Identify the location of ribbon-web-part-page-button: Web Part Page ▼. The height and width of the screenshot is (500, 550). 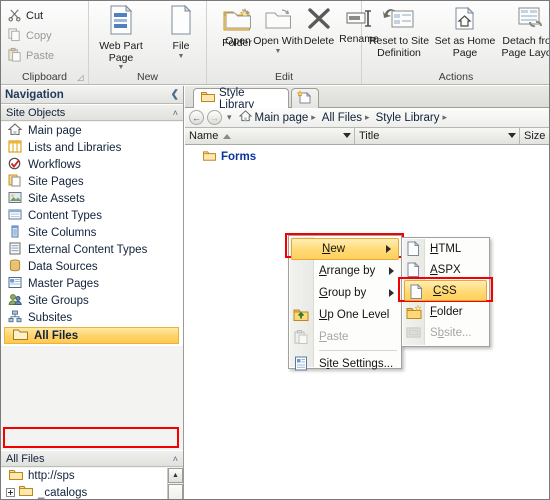
(121, 37).